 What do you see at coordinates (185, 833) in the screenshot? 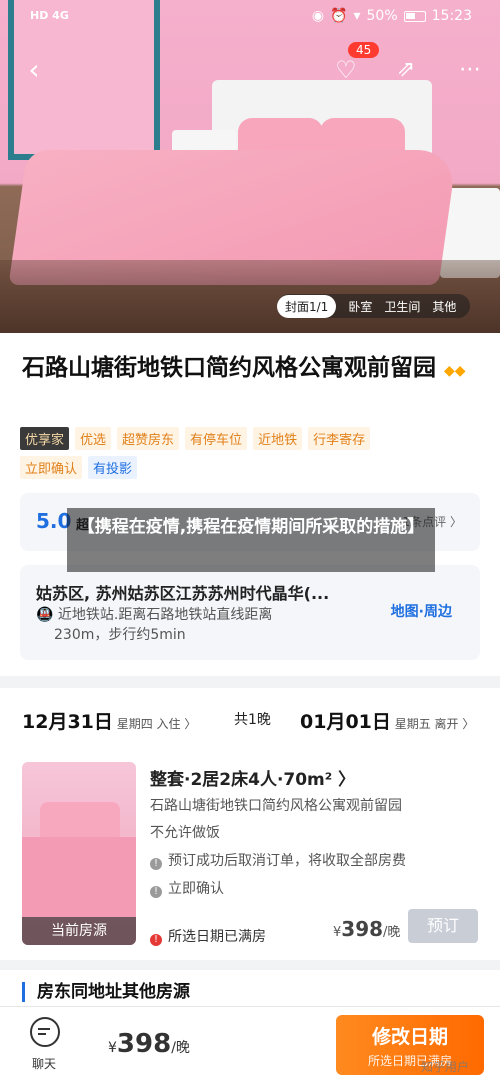
I see `room-note: 不允许做饭` at bounding box center [185, 833].